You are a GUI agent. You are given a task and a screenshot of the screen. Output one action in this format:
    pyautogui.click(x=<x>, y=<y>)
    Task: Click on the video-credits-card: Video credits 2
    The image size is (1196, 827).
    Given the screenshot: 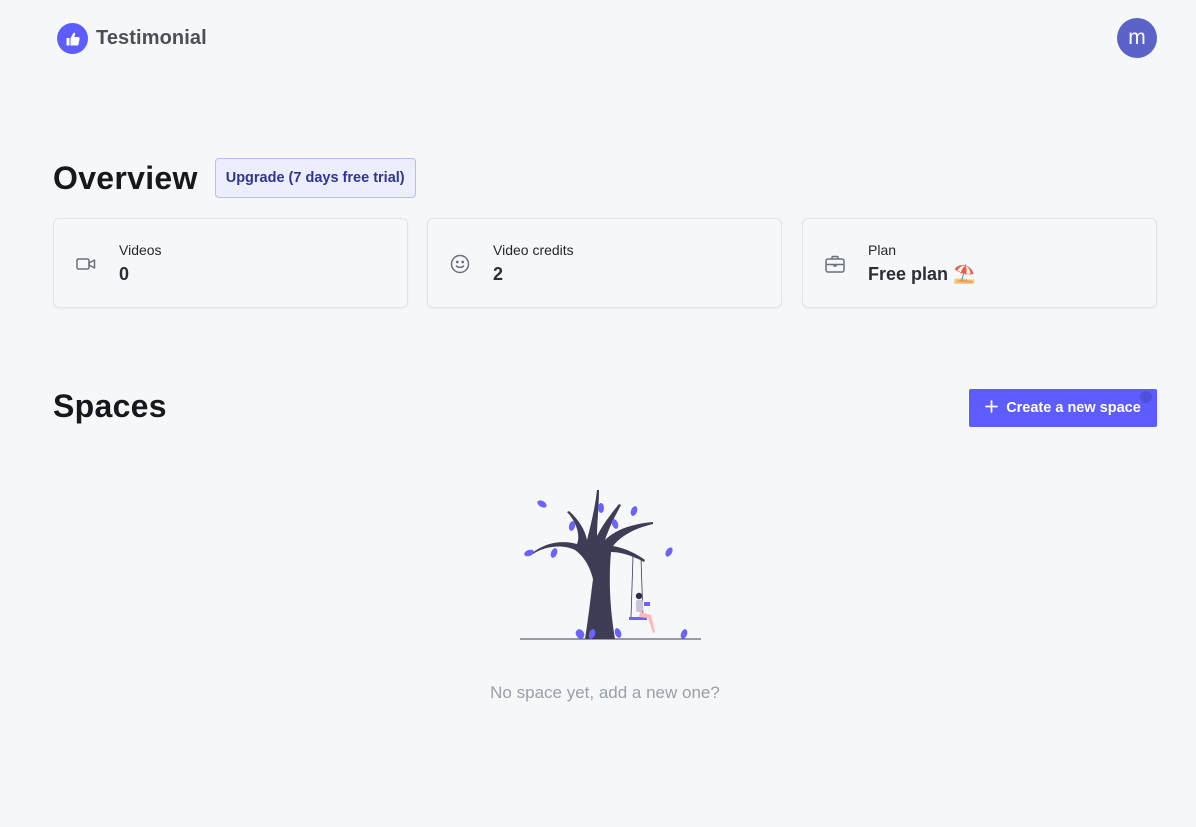 What is the action you would take?
    pyautogui.click(x=604, y=263)
    